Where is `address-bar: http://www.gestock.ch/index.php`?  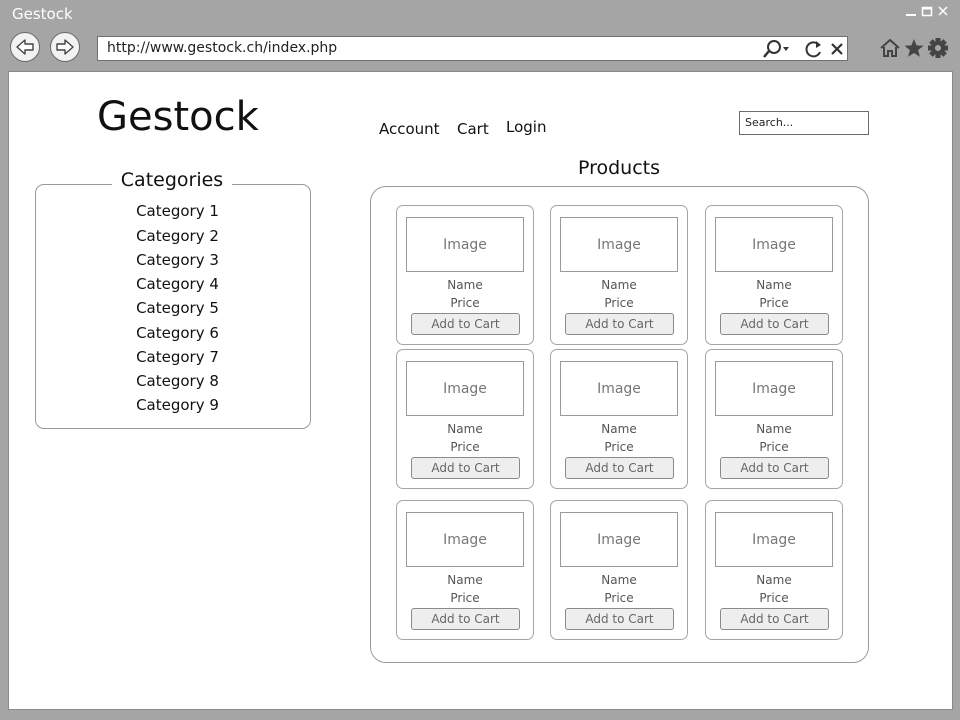 address-bar: http://www.gestock.ch/index.php is located at coordinates (472, 48).